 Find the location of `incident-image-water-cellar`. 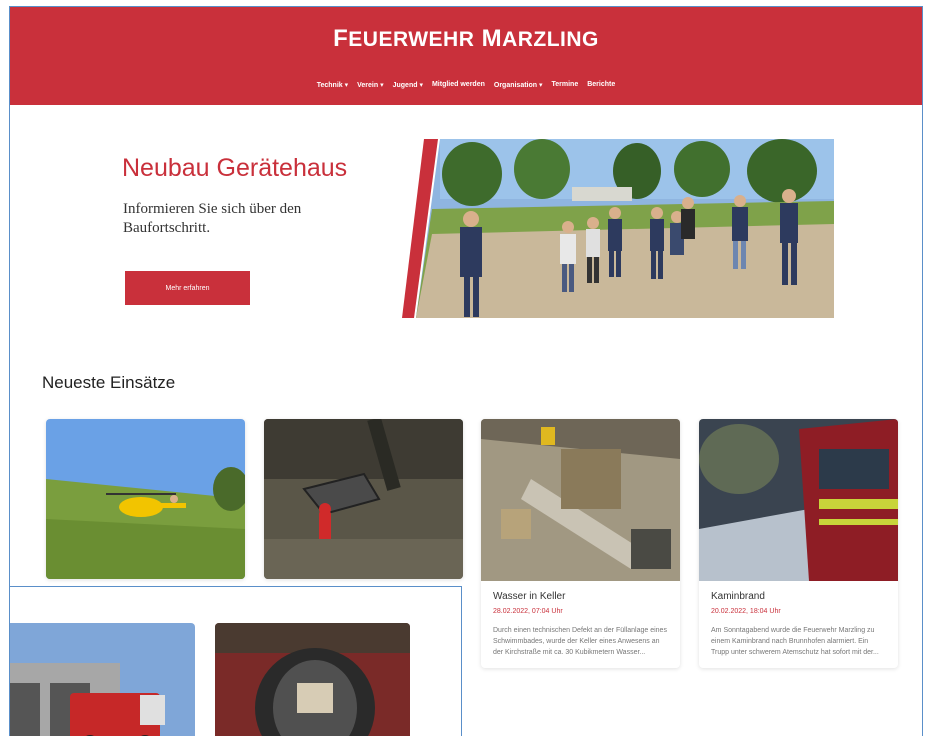

incident-image-water-cellar is located at coordinates (580, 500).